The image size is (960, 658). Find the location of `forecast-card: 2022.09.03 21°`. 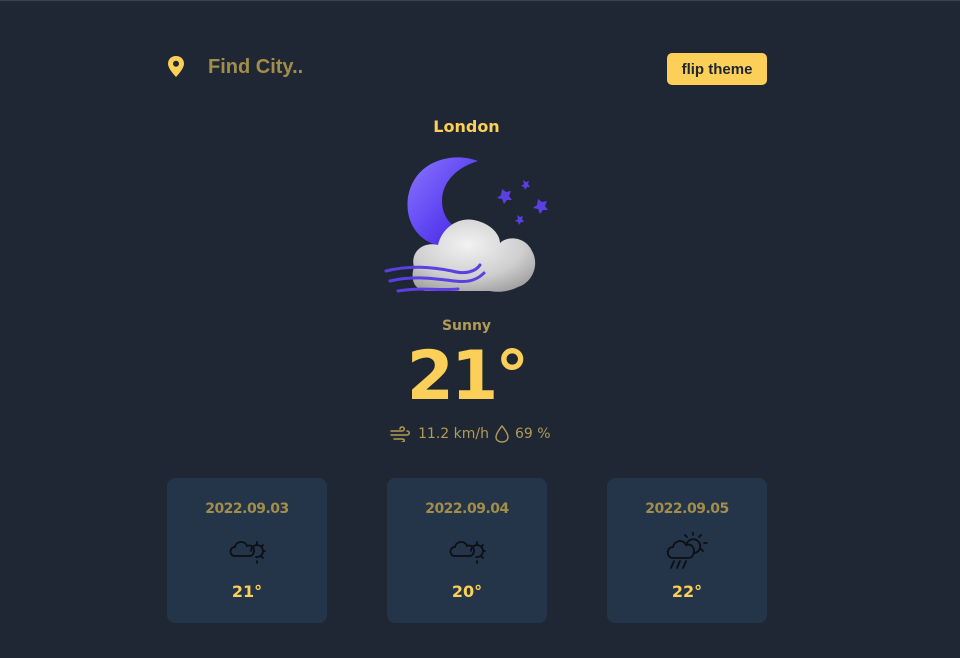

forecast-card: 2022.09.03 21° is located at coordinates (247, 550).